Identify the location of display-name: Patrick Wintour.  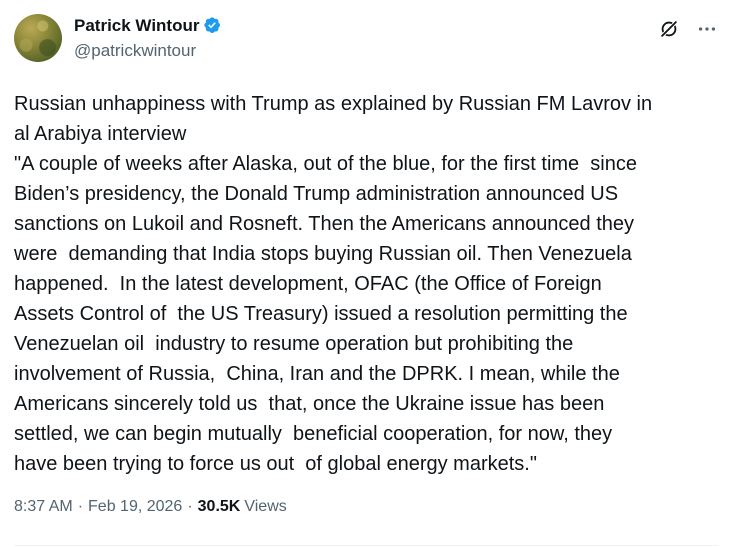
(136, 26).